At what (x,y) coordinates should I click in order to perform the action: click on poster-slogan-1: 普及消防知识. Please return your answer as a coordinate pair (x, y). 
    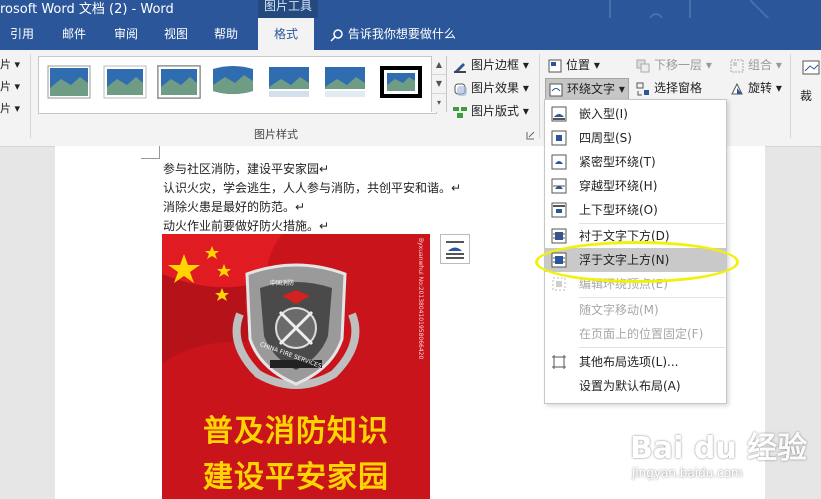
    Looking at the image, I should click on (296, 431).